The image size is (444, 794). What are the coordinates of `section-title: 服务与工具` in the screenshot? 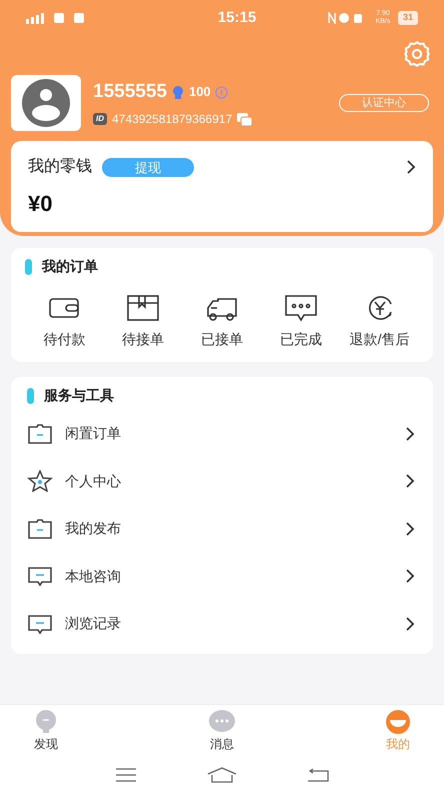 It's located at (79, 395).